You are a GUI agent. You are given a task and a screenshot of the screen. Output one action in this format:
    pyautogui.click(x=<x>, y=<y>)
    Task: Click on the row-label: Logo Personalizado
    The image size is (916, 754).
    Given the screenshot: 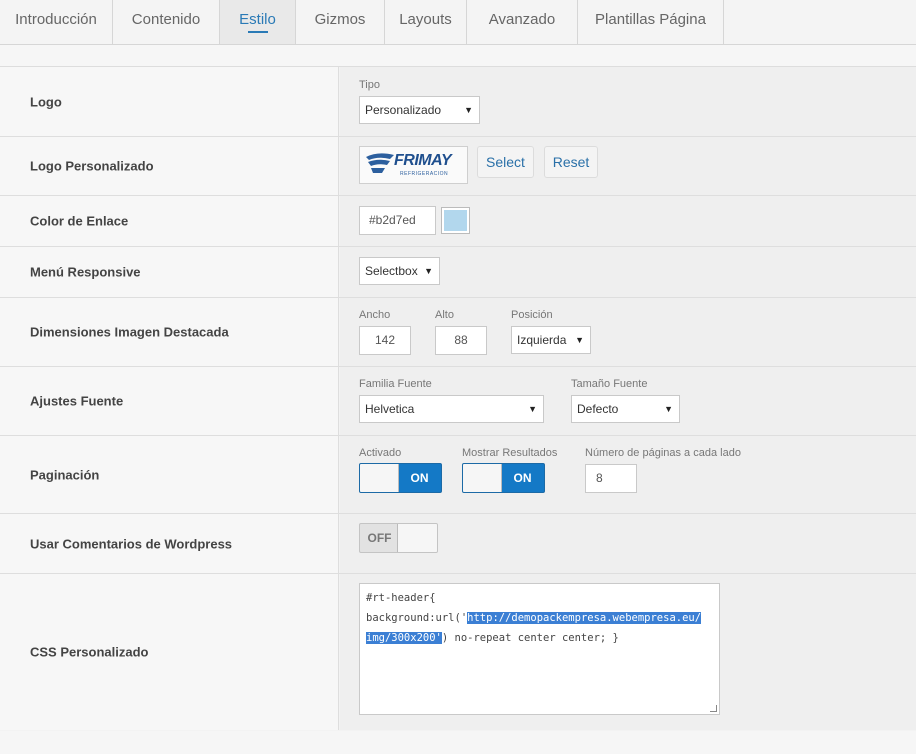 What is the action you would take?
    pyautogui.click(x=169, y=166)
    